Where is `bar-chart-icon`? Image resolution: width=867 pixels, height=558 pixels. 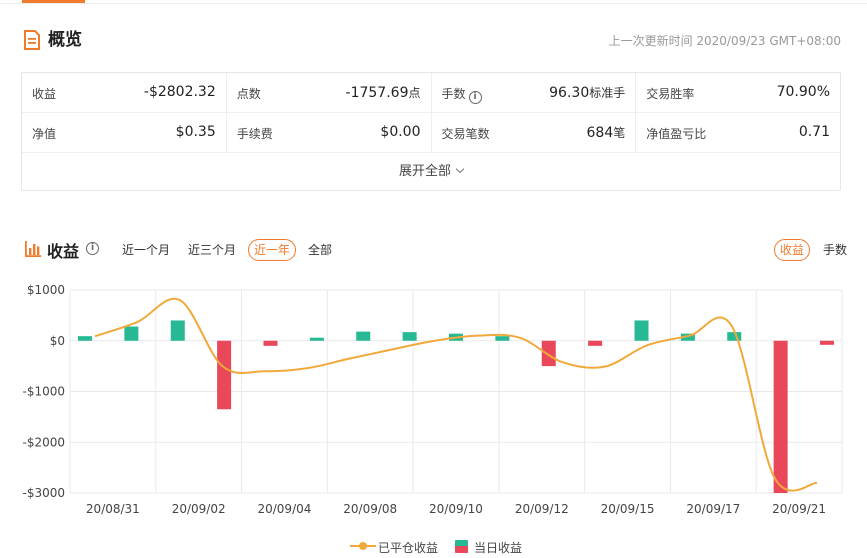
bar-chart-icon is located at coordinates (33, 249).